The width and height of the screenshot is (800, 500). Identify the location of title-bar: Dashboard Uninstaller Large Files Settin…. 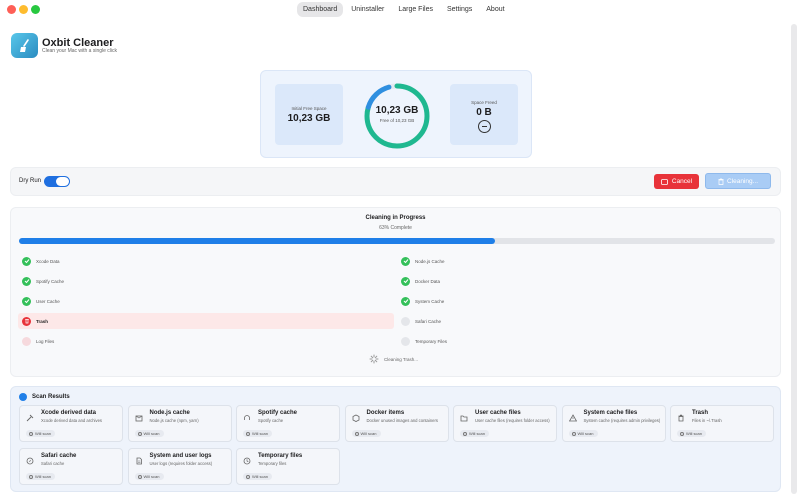
(400, 10).